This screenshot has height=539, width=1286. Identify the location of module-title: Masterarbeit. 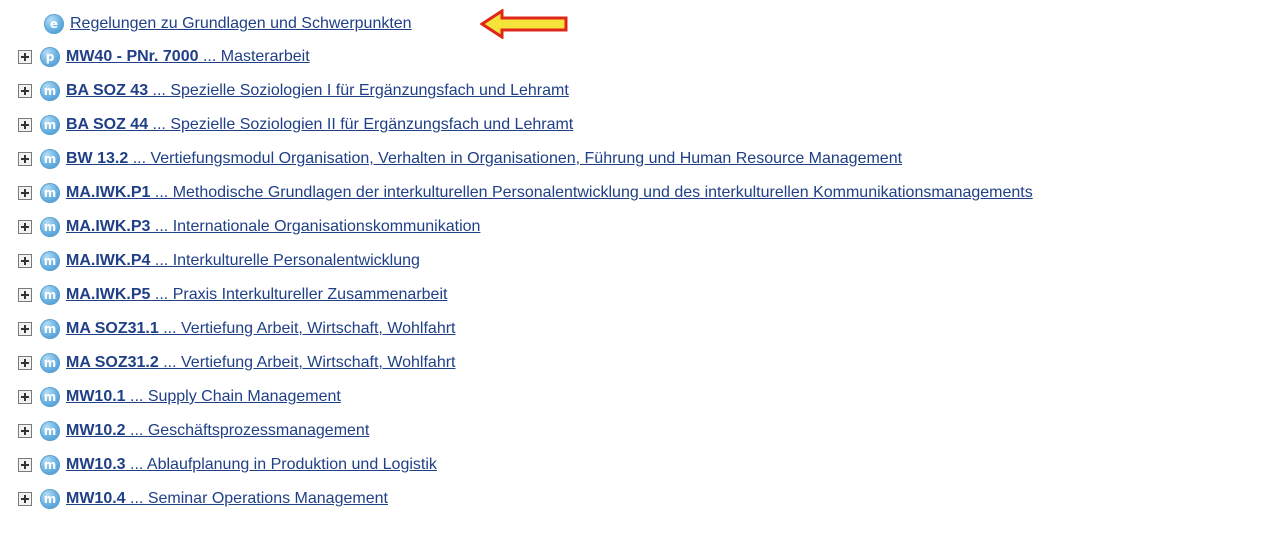
(265, 56).